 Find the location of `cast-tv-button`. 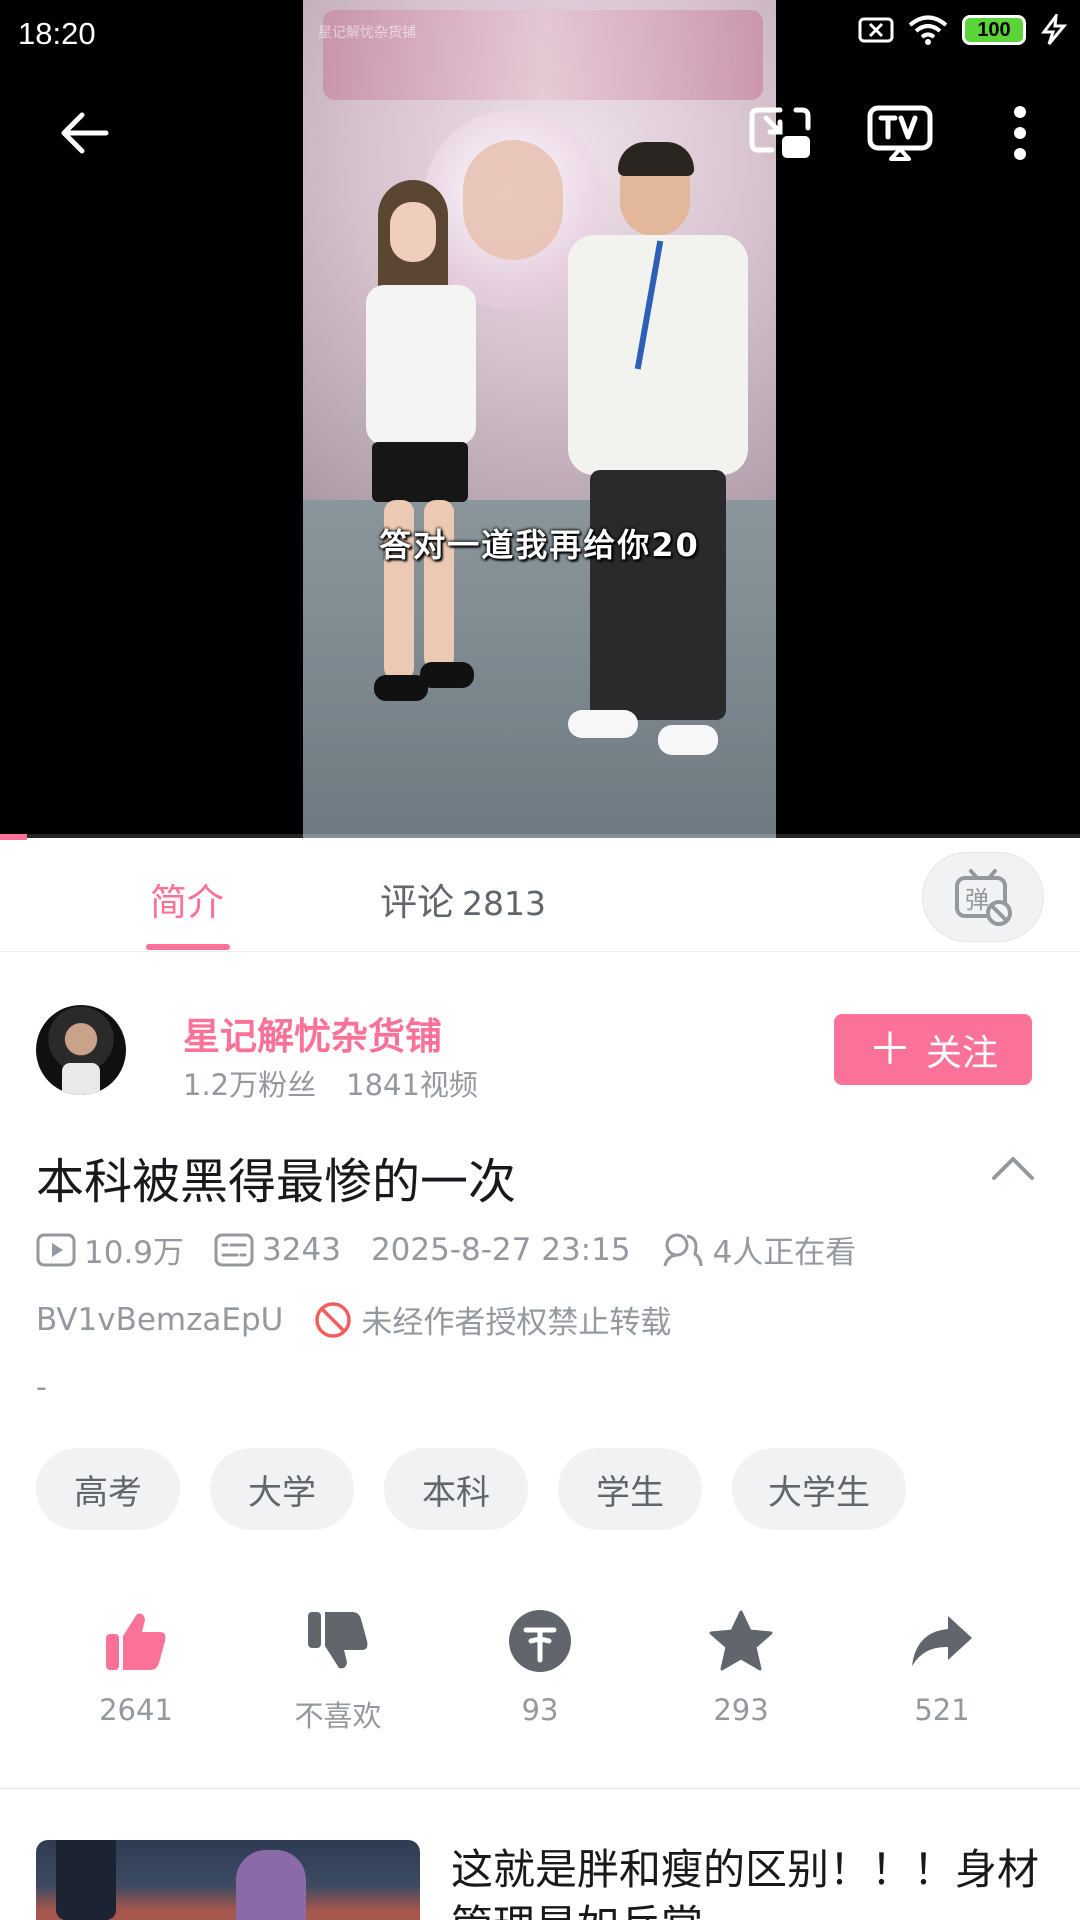

cast-tv-button is located at coordinates (900, 133).